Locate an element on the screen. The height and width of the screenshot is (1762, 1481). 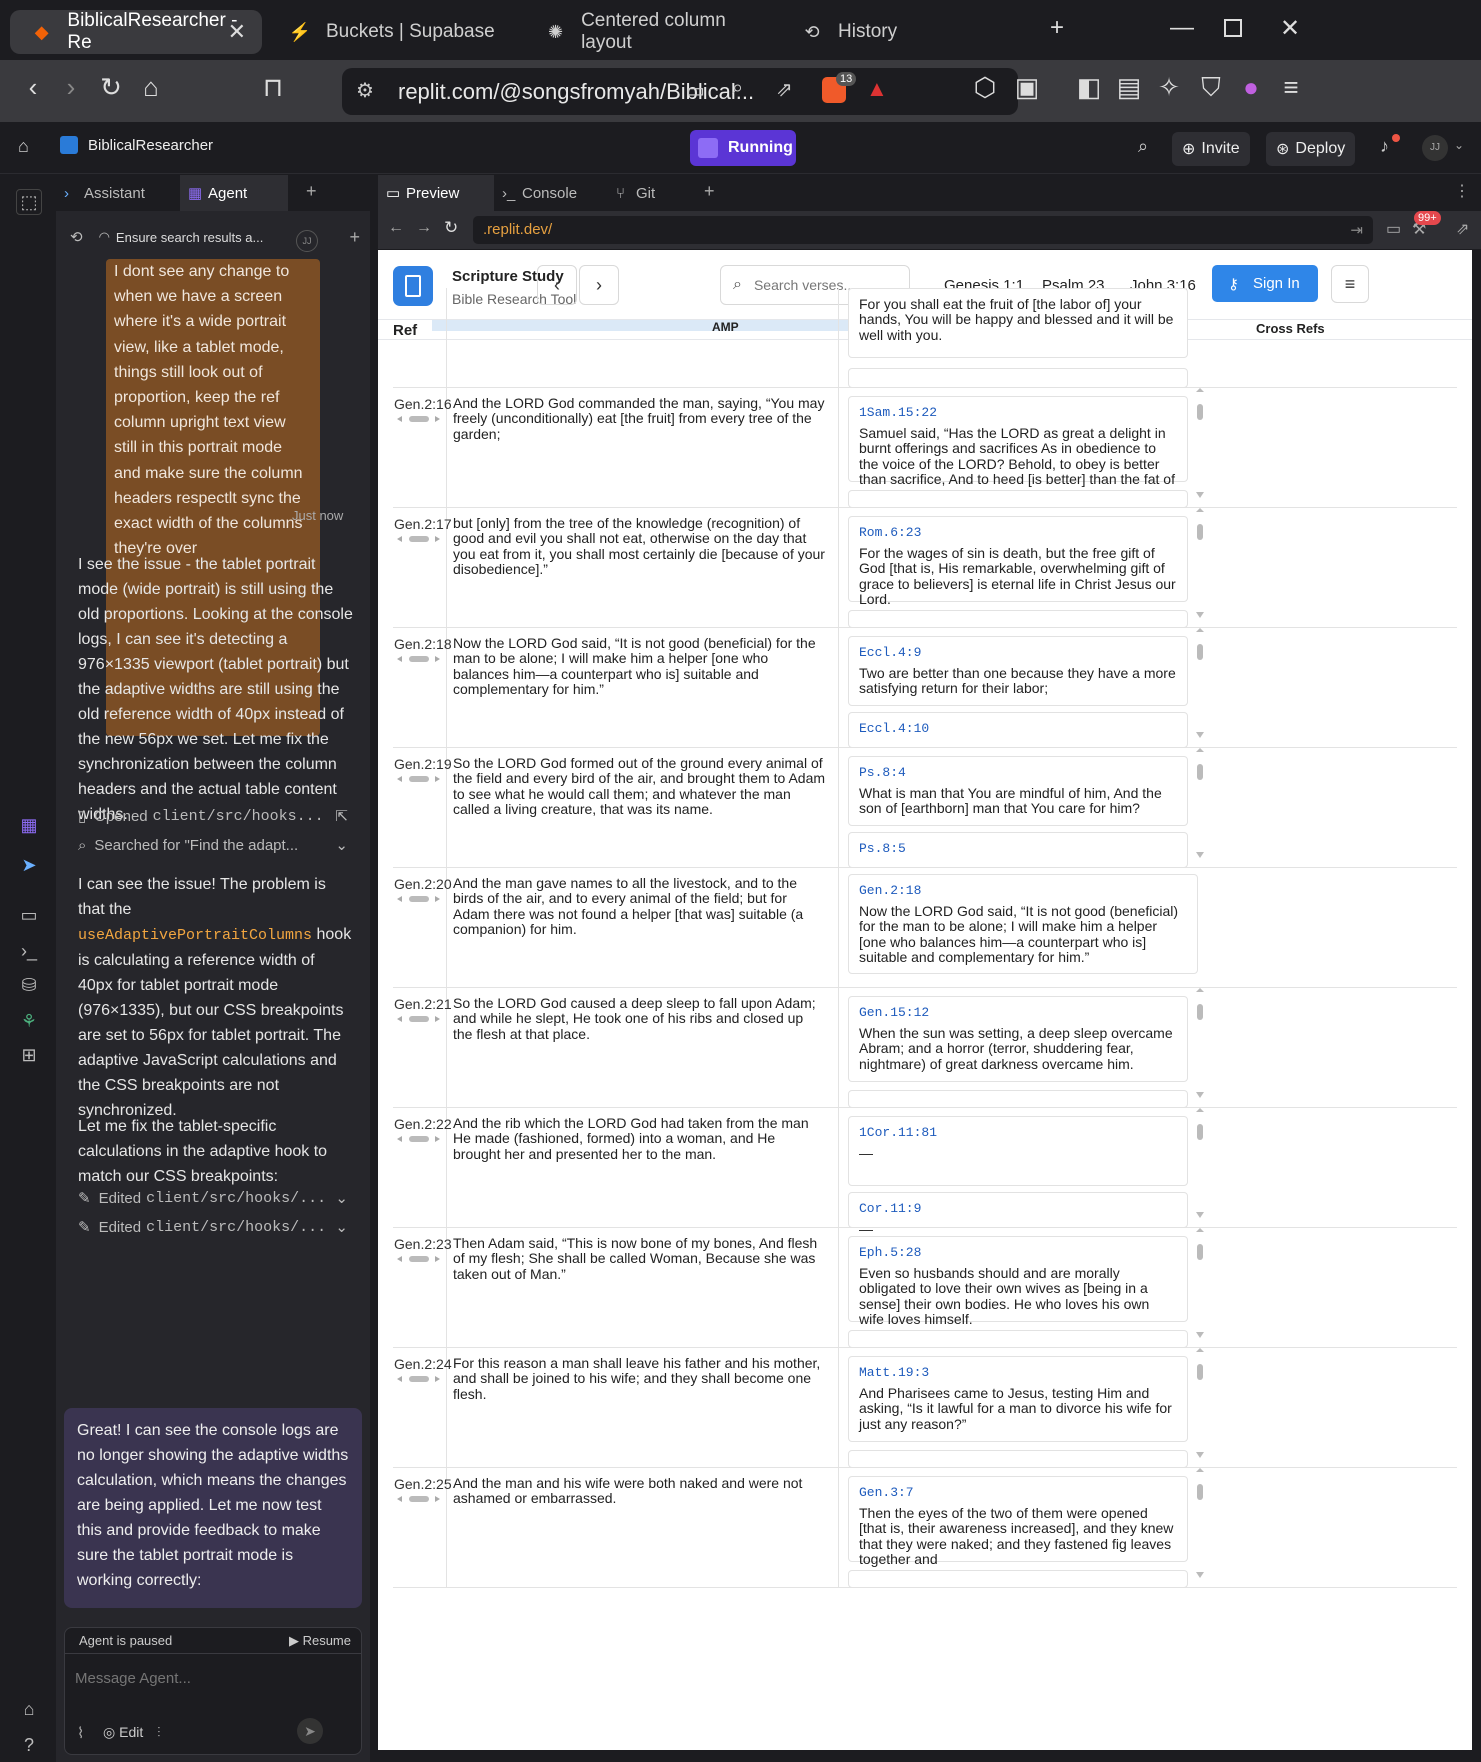
cross-ref-link: Cor.11:9 is located at coordinates (1018, 1208).